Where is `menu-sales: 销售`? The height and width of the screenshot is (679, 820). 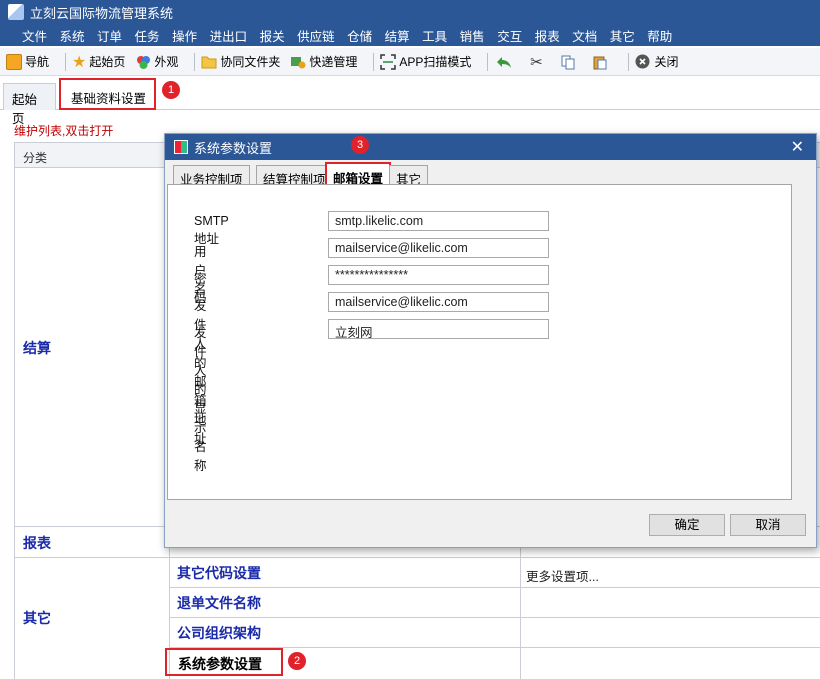 menu-sales: 销售 is located at coordinates (472, 35).